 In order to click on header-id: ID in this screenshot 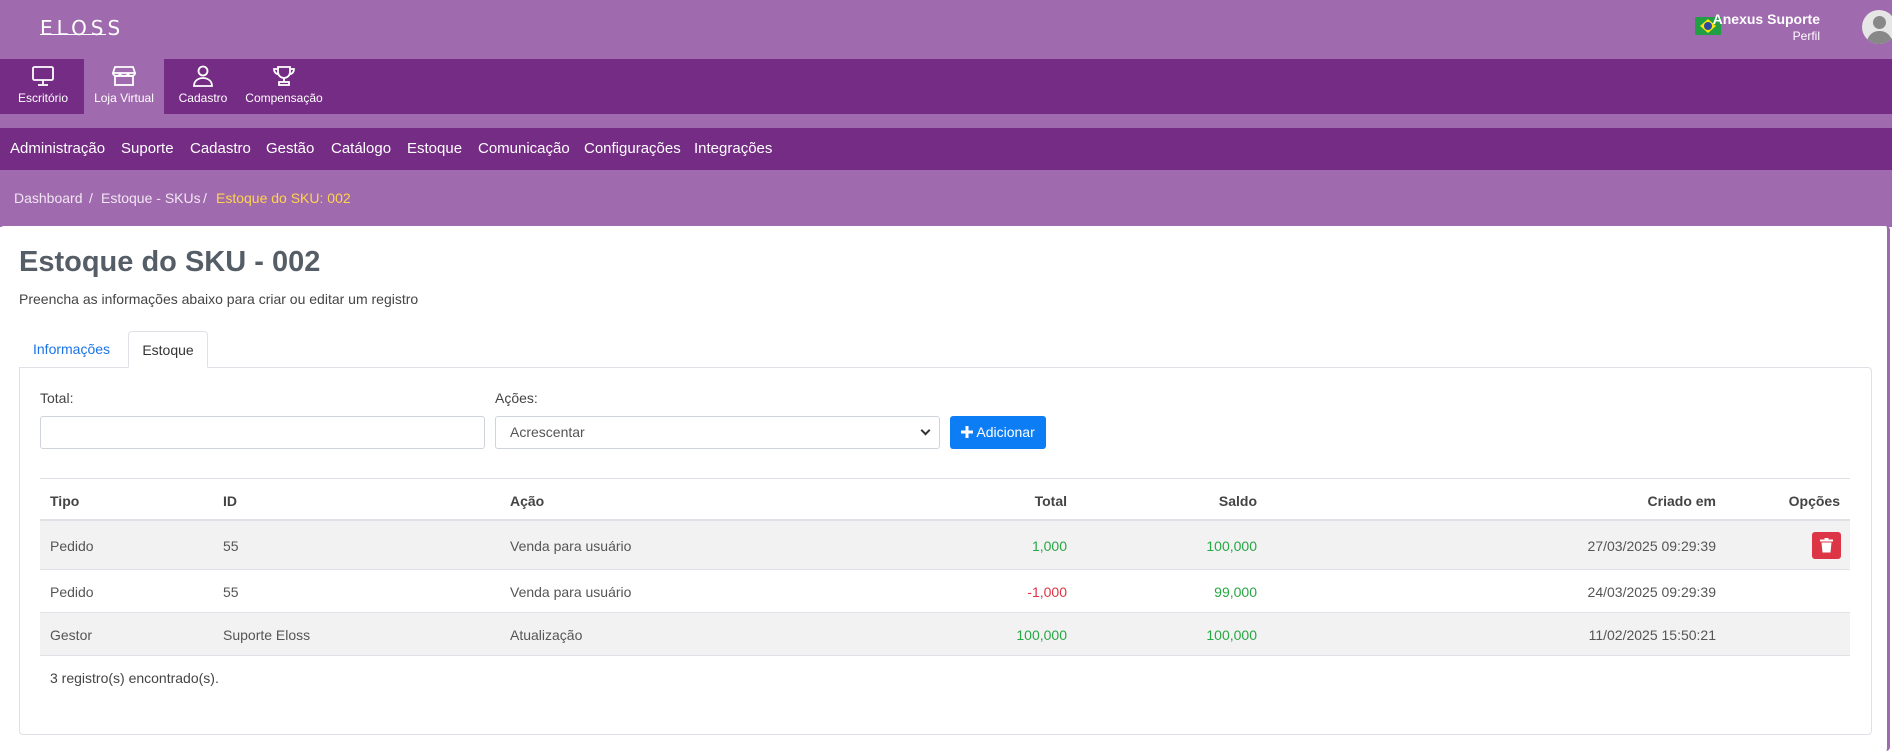, I will do `click(230, 501)`.